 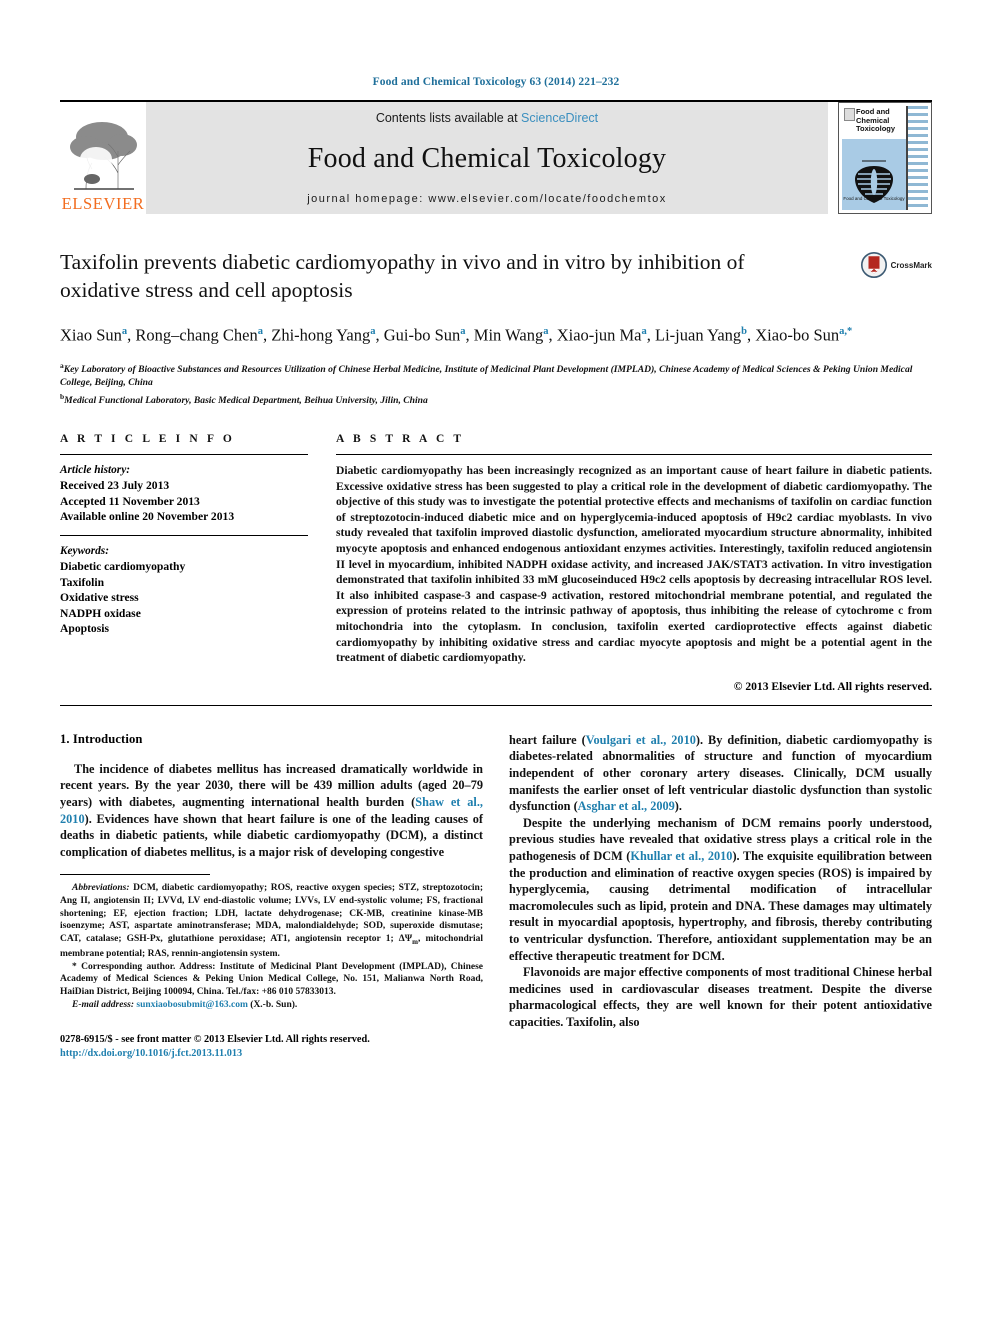 I want to click on cover-journal-title: Food and Chemical Toxicology, so click(x=876, y=120).